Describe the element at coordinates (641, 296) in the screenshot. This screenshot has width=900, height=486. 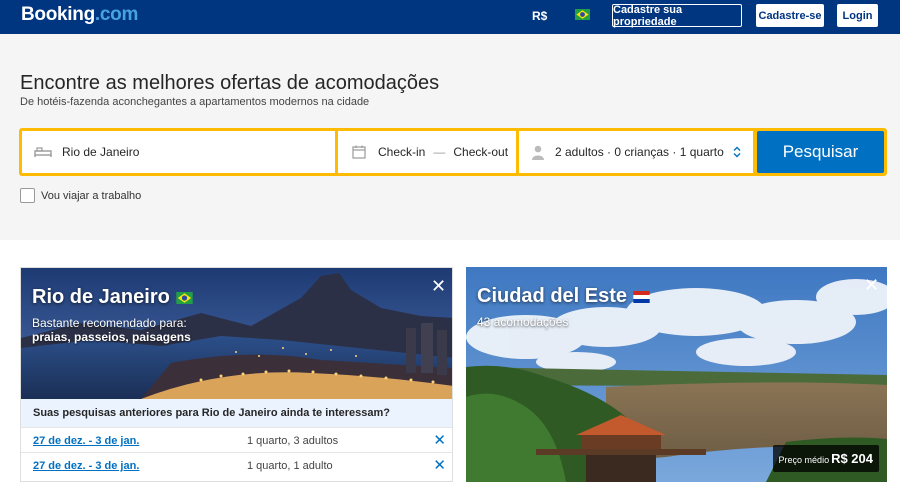
I see `paraguay-flag-icon` at that location.